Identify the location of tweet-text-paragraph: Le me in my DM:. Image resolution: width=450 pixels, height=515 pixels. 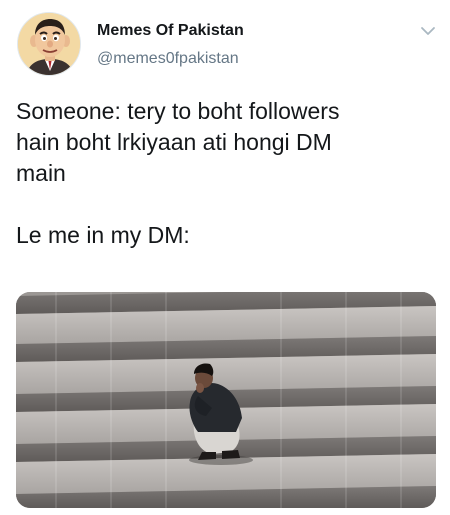
(103, 235).